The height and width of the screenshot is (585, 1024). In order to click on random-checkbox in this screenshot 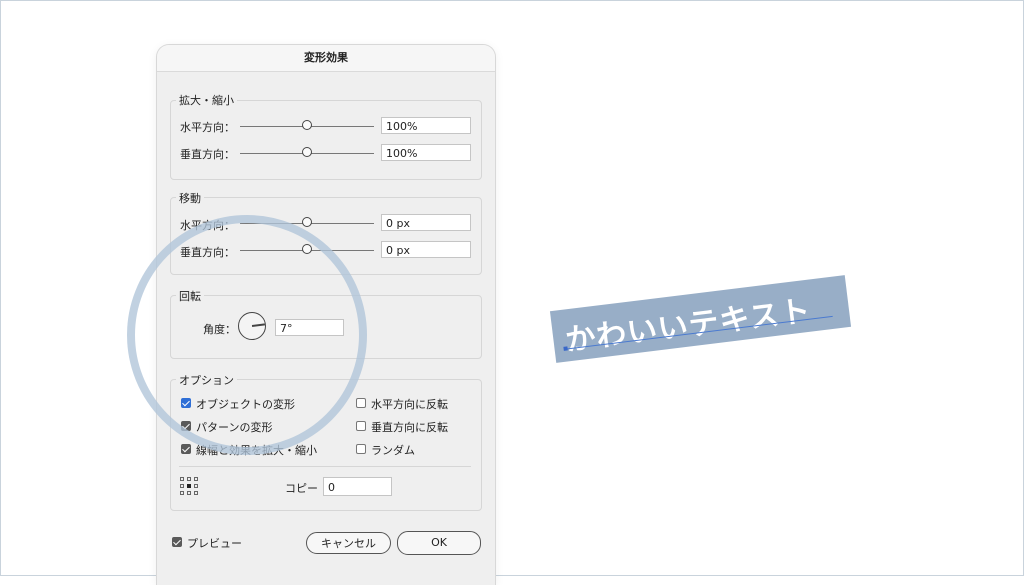, I will do `click(361, 449)`.